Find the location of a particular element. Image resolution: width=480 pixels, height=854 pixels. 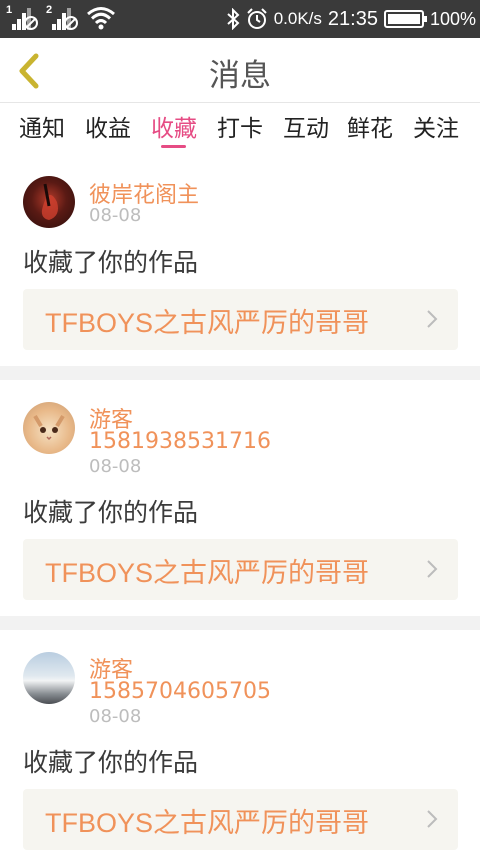

network-speed: 0.0K/s is located at coordinates (297, 18).